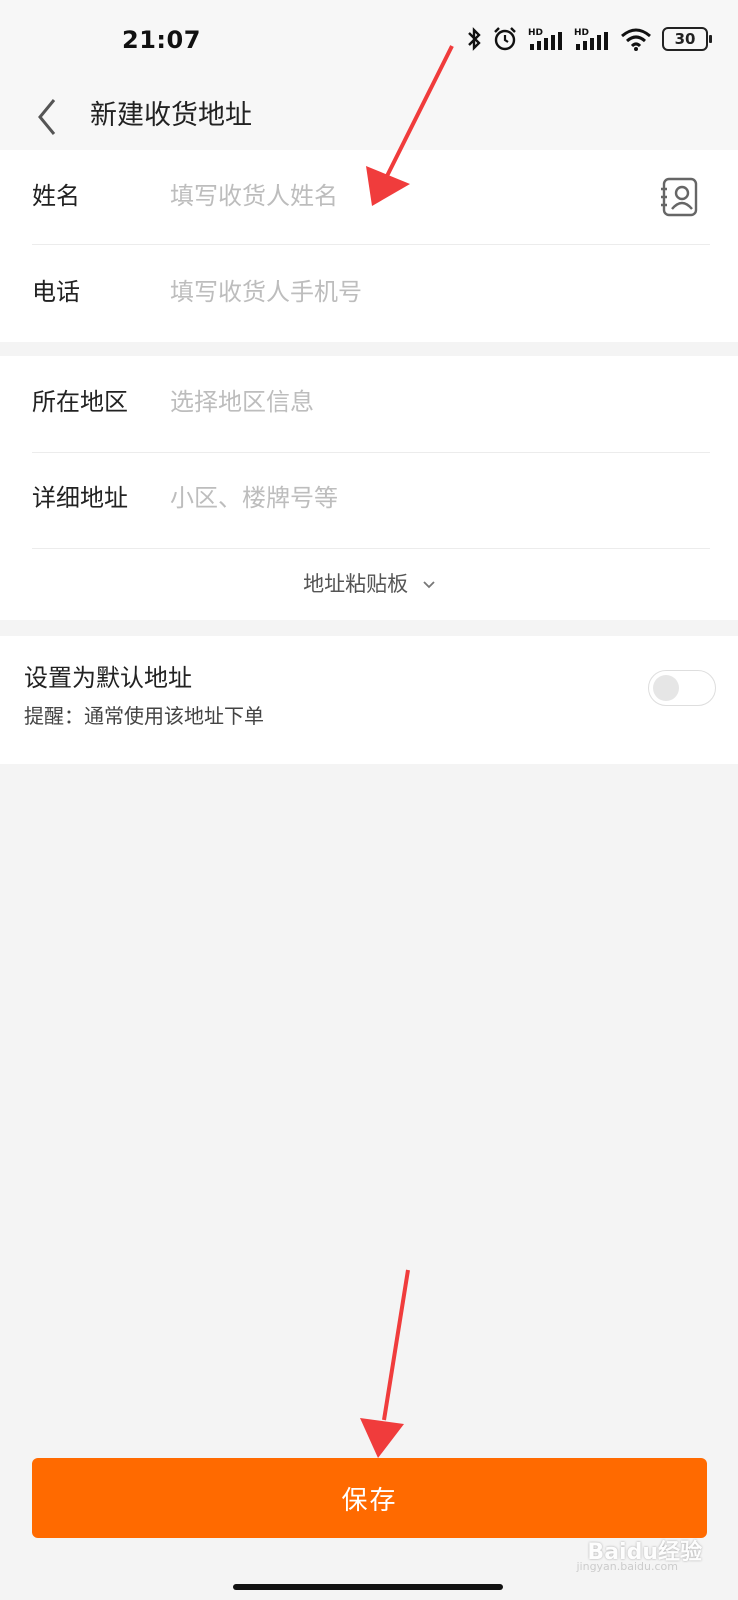  What do you see at coordinates (356, 584) in the screenshot?
I see `paste-label: 地址粘贴板` at bounding box center [356, 584].